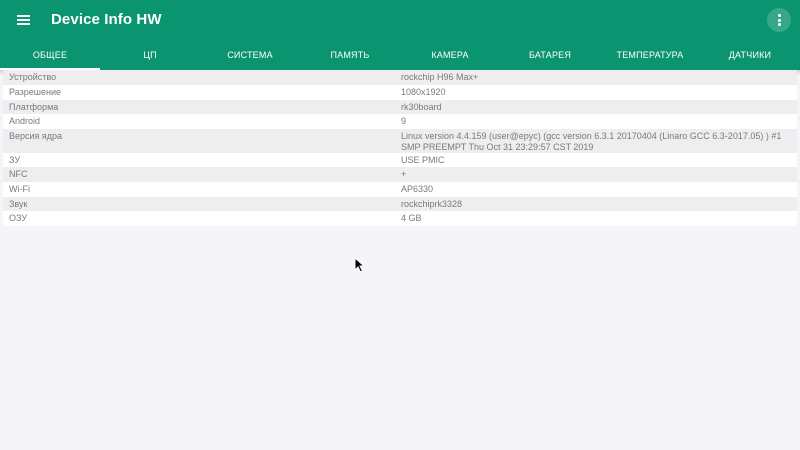 The image size is (800, 450). What do you see at coordinates (550, 55) in the screenshot?
I see `tab-battery: БАТАРЕЯ` at bounding box center [550, 55].